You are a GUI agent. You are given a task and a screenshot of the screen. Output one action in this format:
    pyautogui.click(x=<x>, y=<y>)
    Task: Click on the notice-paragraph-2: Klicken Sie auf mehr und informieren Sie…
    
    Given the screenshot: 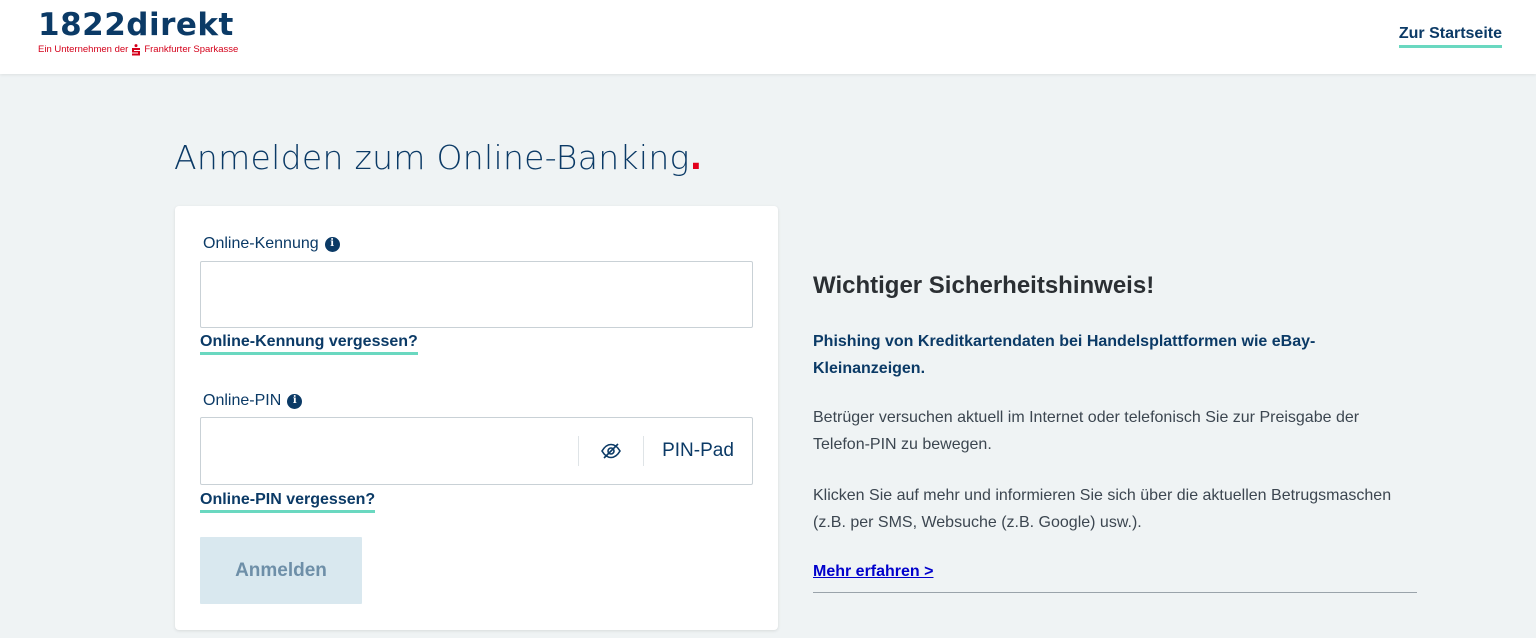 What is the action you would take?
    pyautogui.click(x=1102, y=509)
    